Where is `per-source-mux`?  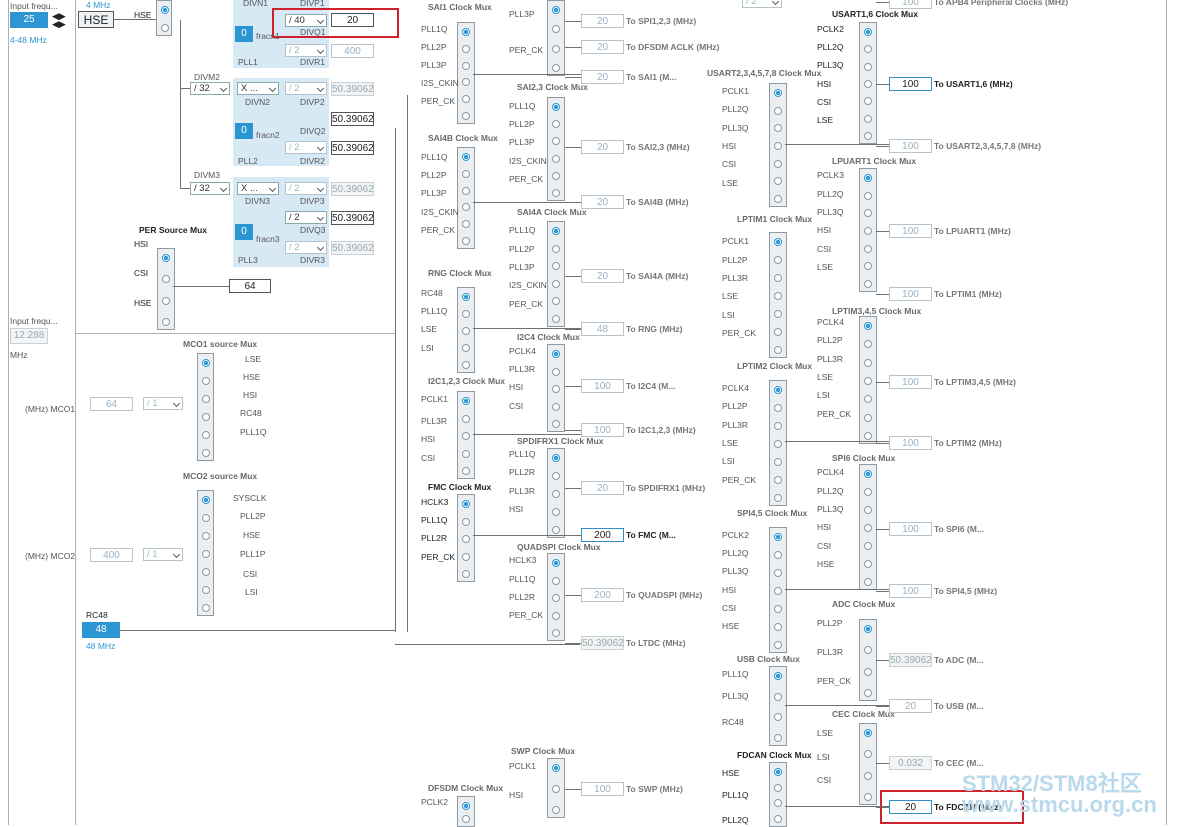
per-source-mux is located at coordinates (166, 289).